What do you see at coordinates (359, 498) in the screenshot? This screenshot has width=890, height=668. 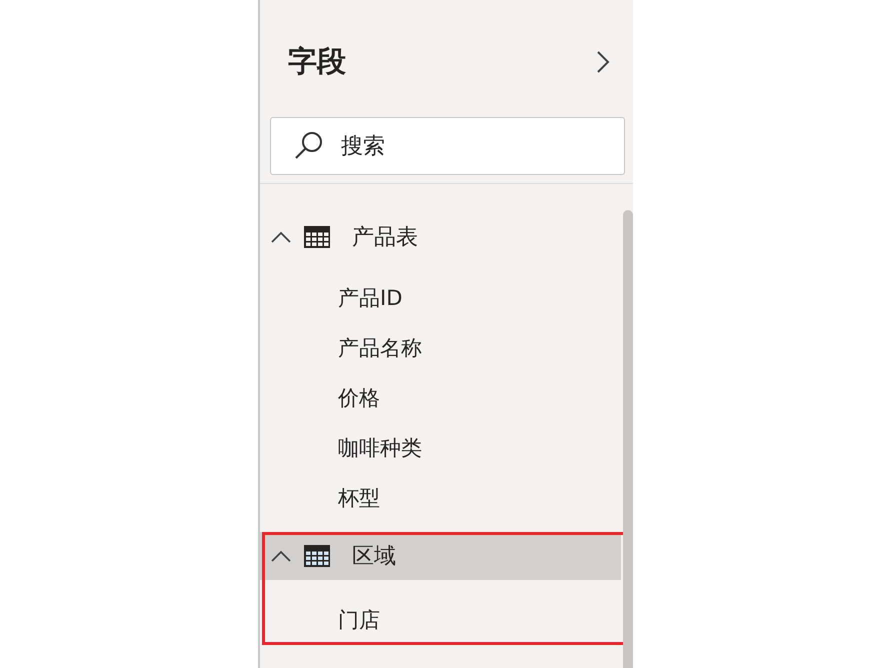 I see `field-item: 杯型` at bounding box center [359, 498].